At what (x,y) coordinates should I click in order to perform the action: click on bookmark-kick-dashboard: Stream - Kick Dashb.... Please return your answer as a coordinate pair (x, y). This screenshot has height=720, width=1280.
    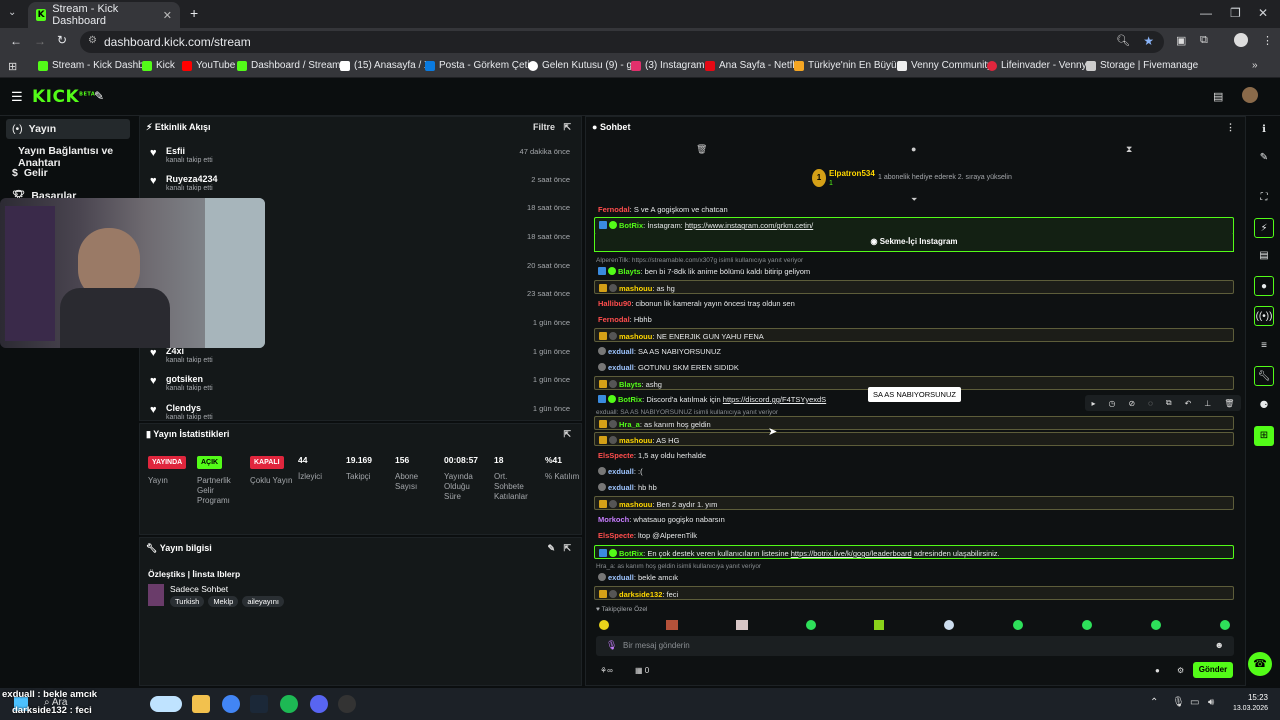
    Looking at the image, I should click on (95, 65).